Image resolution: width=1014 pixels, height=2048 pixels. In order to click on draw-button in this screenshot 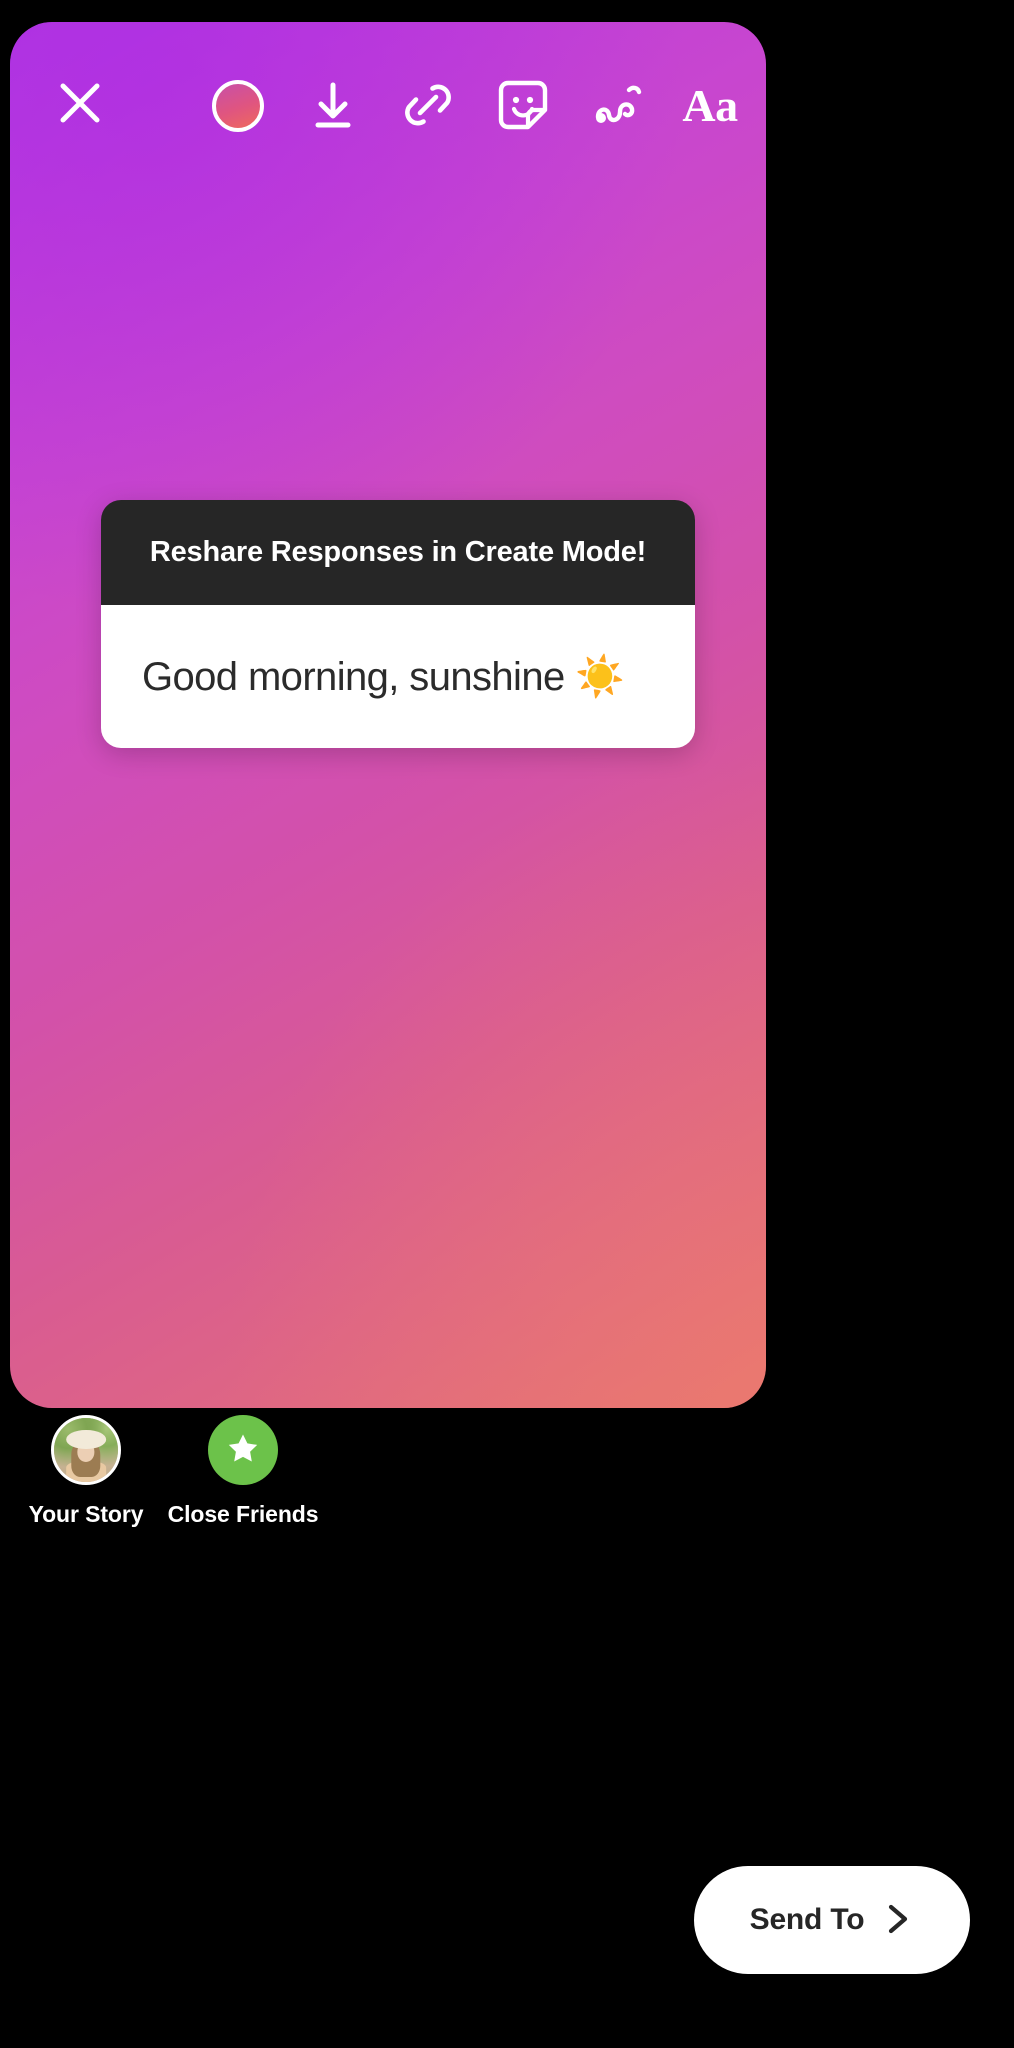, I will do `click(618, 106)`.